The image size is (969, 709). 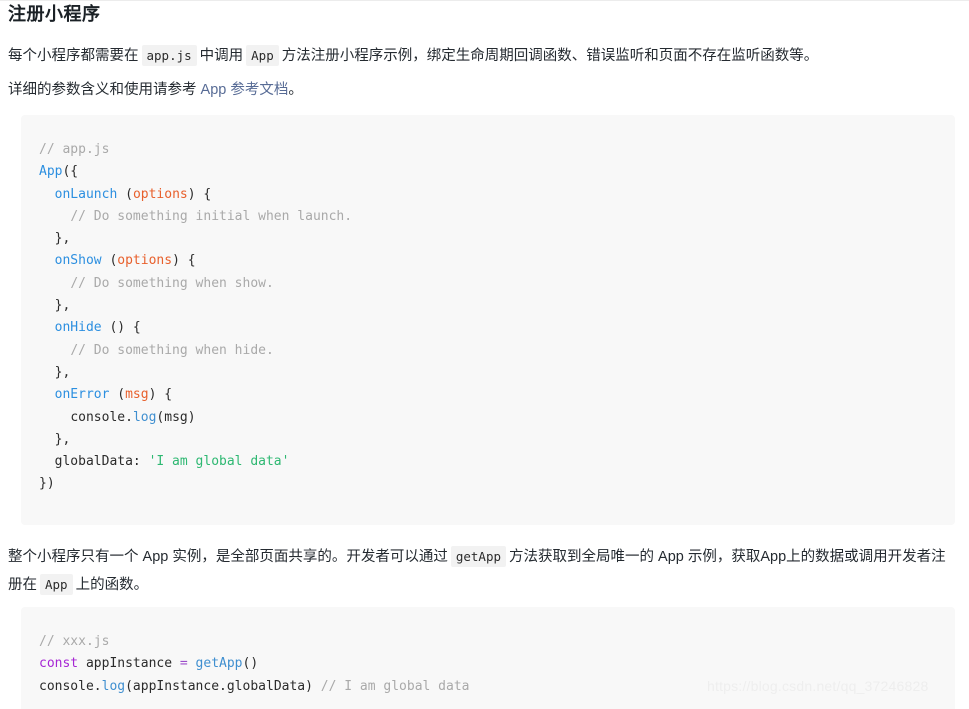 What do you see at coordinates (137, 395) in the screenshot?
I see `code-param-msg: msg` at bounding box center [137, 395].